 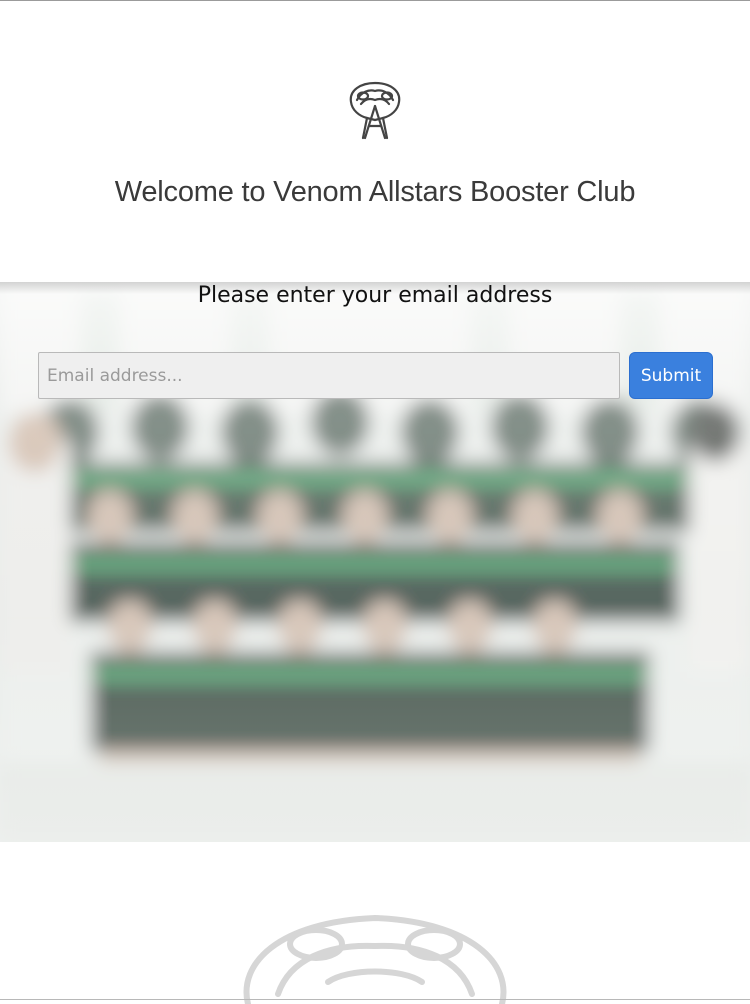 What do you see at coordinates (671, 375) in the screenshot?
I see `submit-button: Submit` at bounding box center [671, 375].